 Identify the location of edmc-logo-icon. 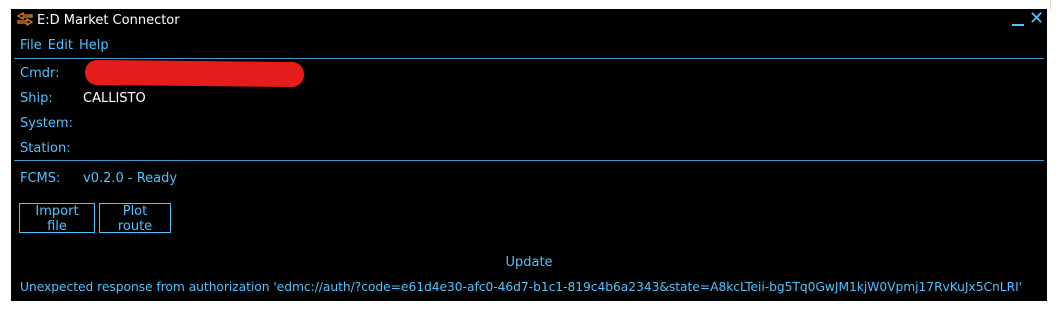
(25, 19).